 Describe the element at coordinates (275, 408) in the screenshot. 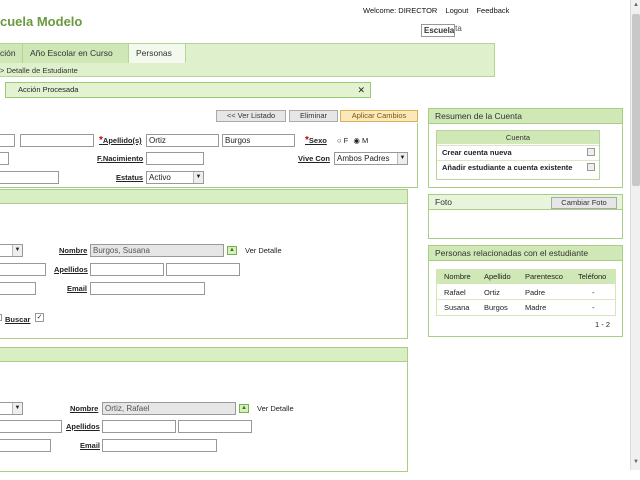

I see `parent2-ver-detalle-link: Ver Detalle` at that location.